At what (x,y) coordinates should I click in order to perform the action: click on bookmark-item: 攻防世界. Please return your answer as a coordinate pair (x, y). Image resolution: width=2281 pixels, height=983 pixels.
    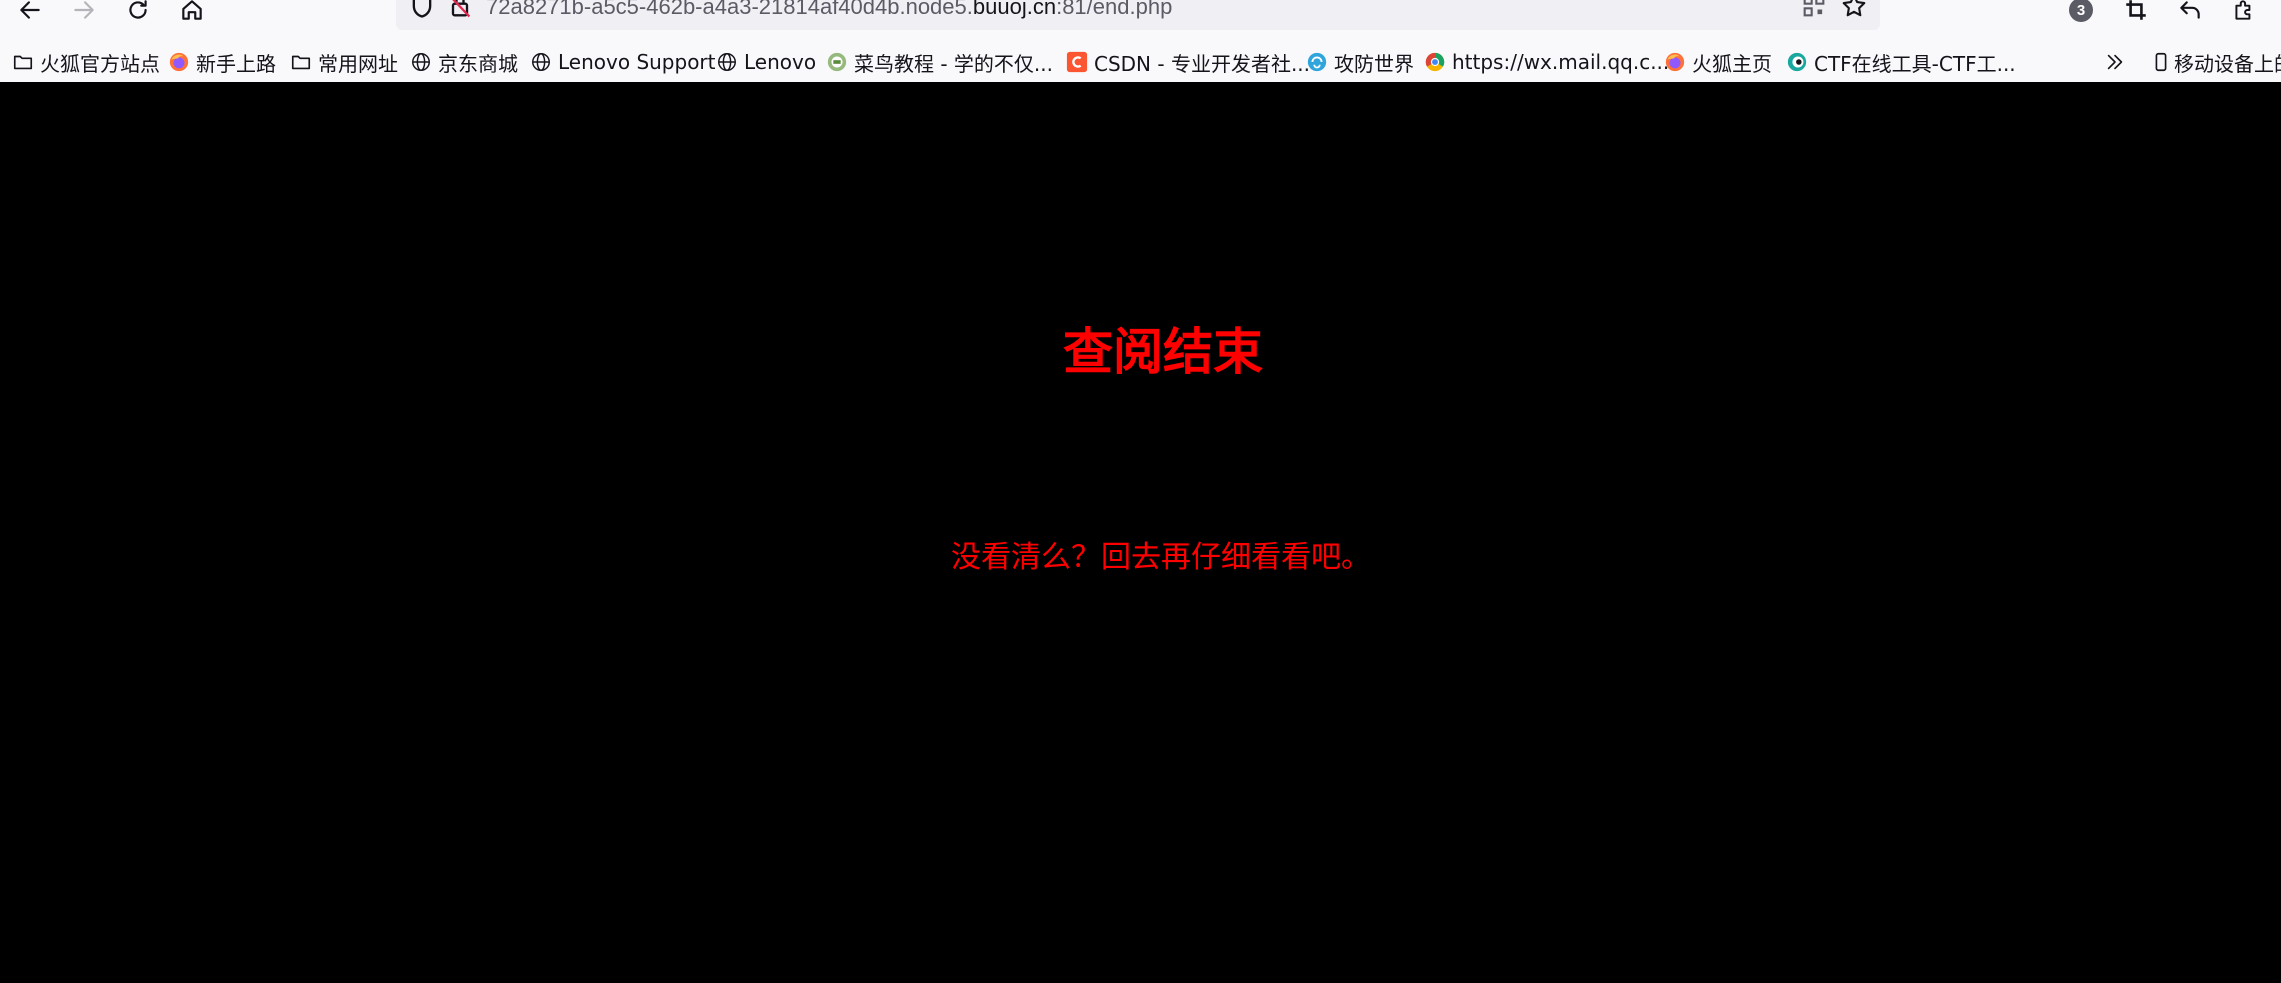
    Looking at the image, I should click on (1360, 62).